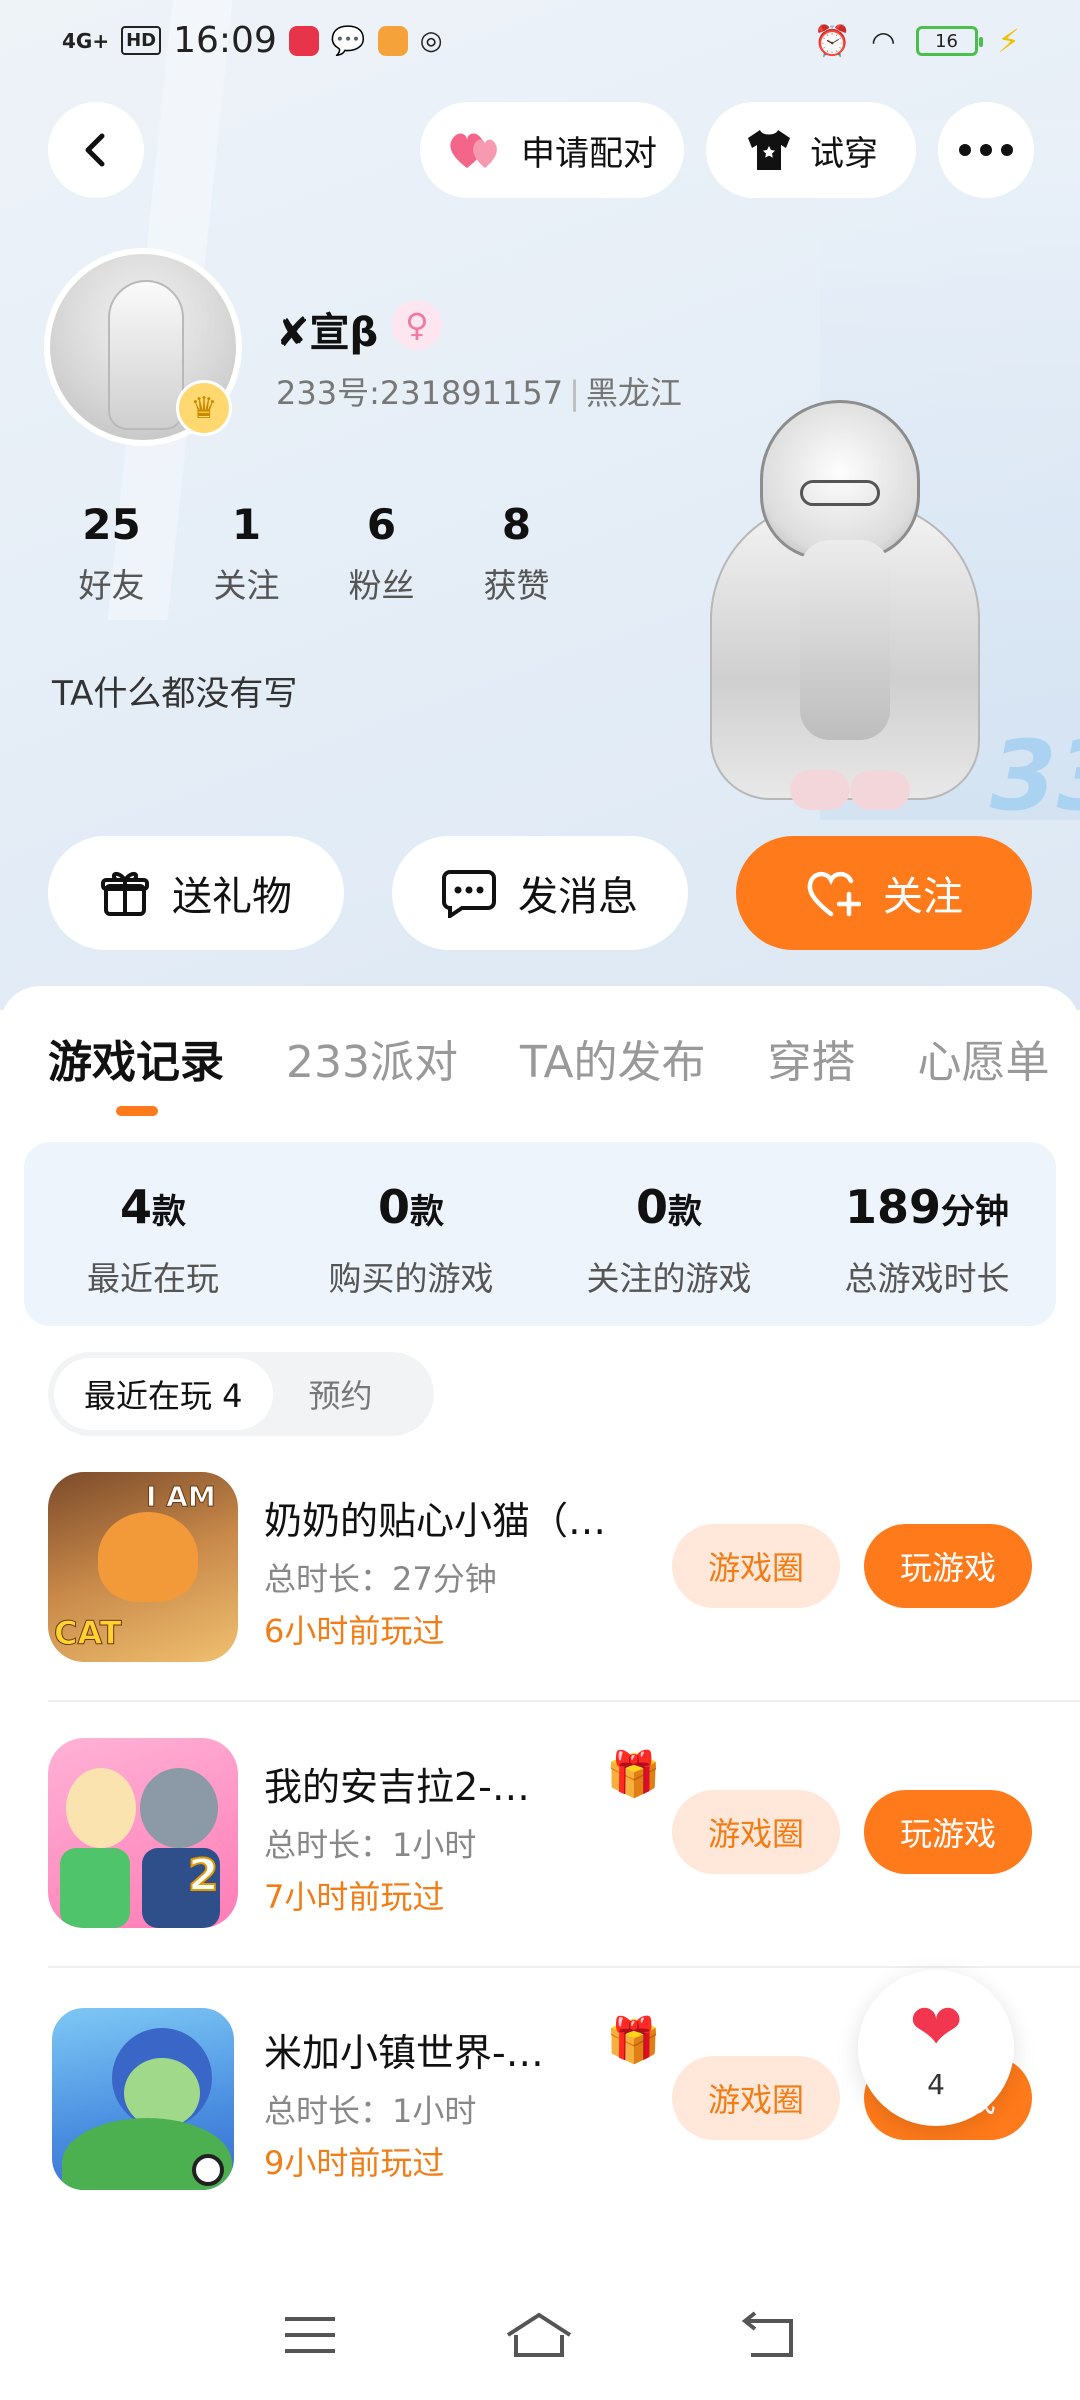  What do you see at coordinates (381, 524) in the screenshot?
I see `stat-value: 6` at bounding box center [381, 524].